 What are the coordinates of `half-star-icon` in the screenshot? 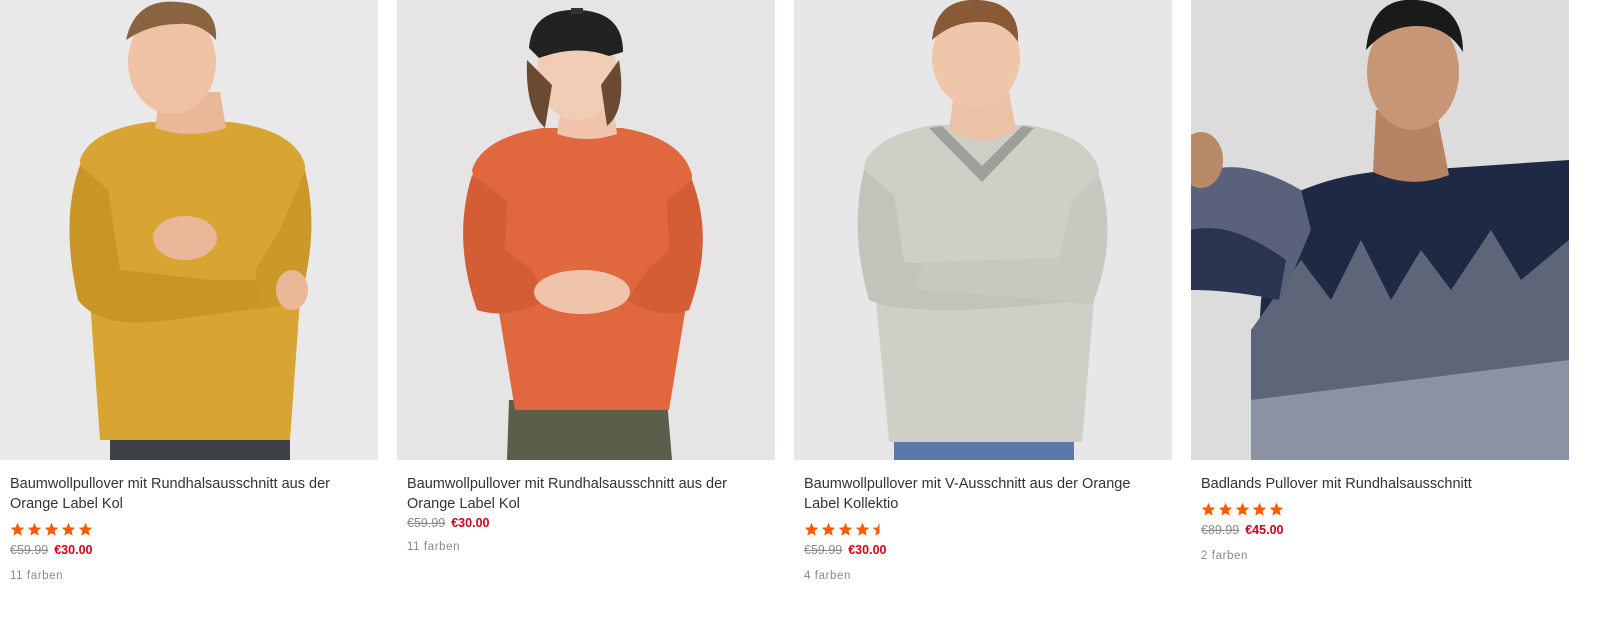 It's located at (876, 529).